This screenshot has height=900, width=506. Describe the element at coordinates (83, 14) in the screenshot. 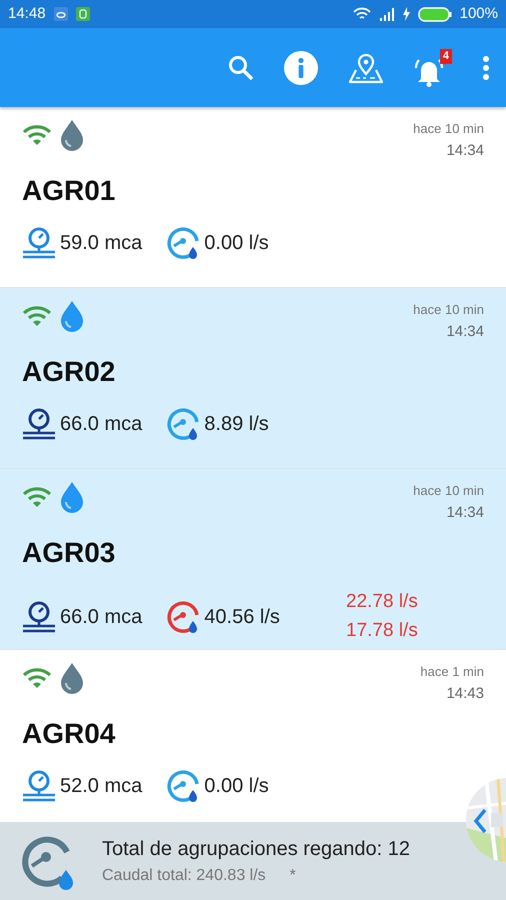

I see `app-icon` at that location.